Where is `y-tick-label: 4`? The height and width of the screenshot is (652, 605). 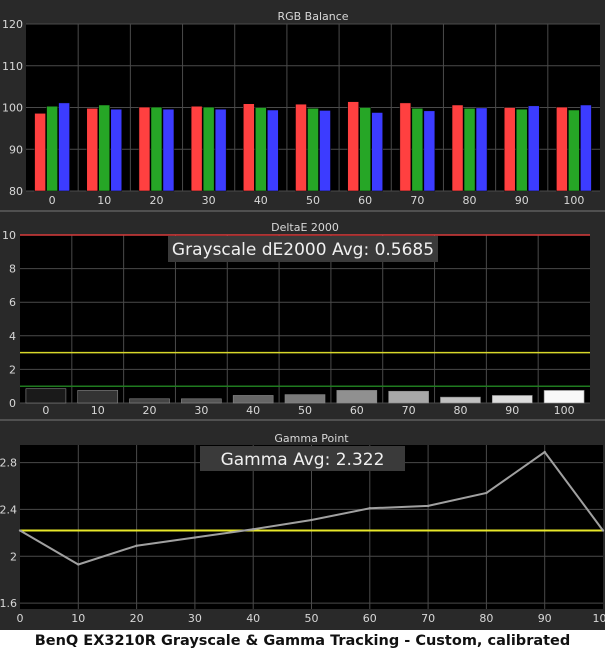
y-tick-label: 4 is located at coordinates (12, 336).